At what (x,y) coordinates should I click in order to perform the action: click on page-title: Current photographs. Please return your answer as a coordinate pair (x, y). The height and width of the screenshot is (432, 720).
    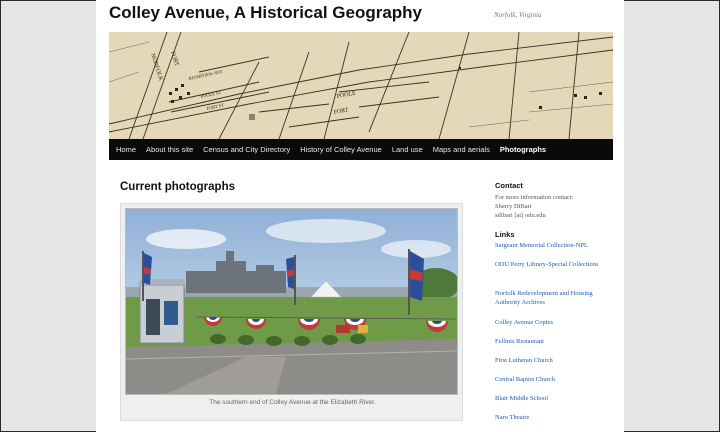
    Looking at the image, I should click on (177, 187).